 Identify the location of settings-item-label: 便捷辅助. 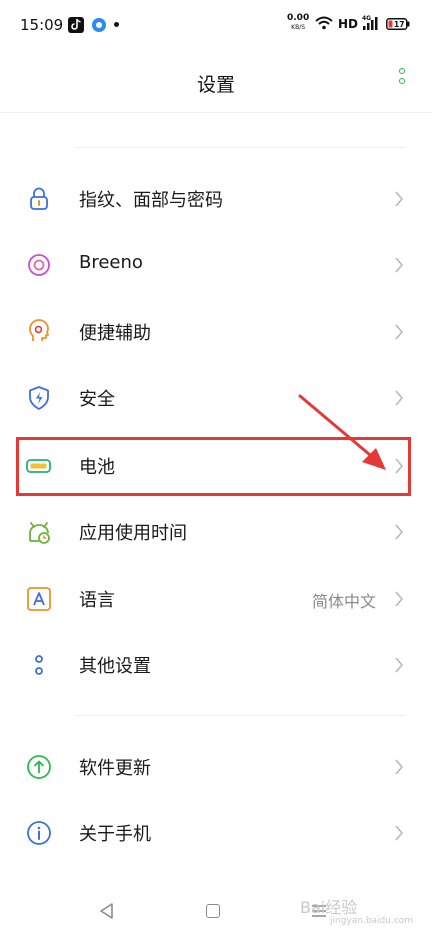
(115, 333).